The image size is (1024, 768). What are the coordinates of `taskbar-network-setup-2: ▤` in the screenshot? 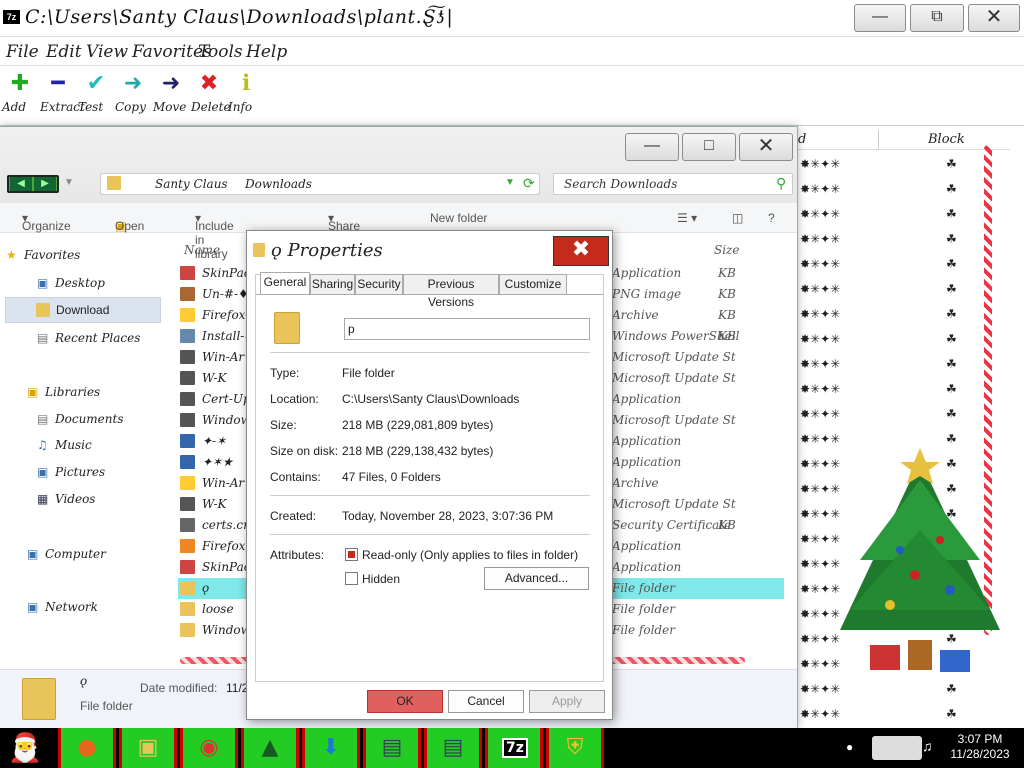 It's located at (453, 748).